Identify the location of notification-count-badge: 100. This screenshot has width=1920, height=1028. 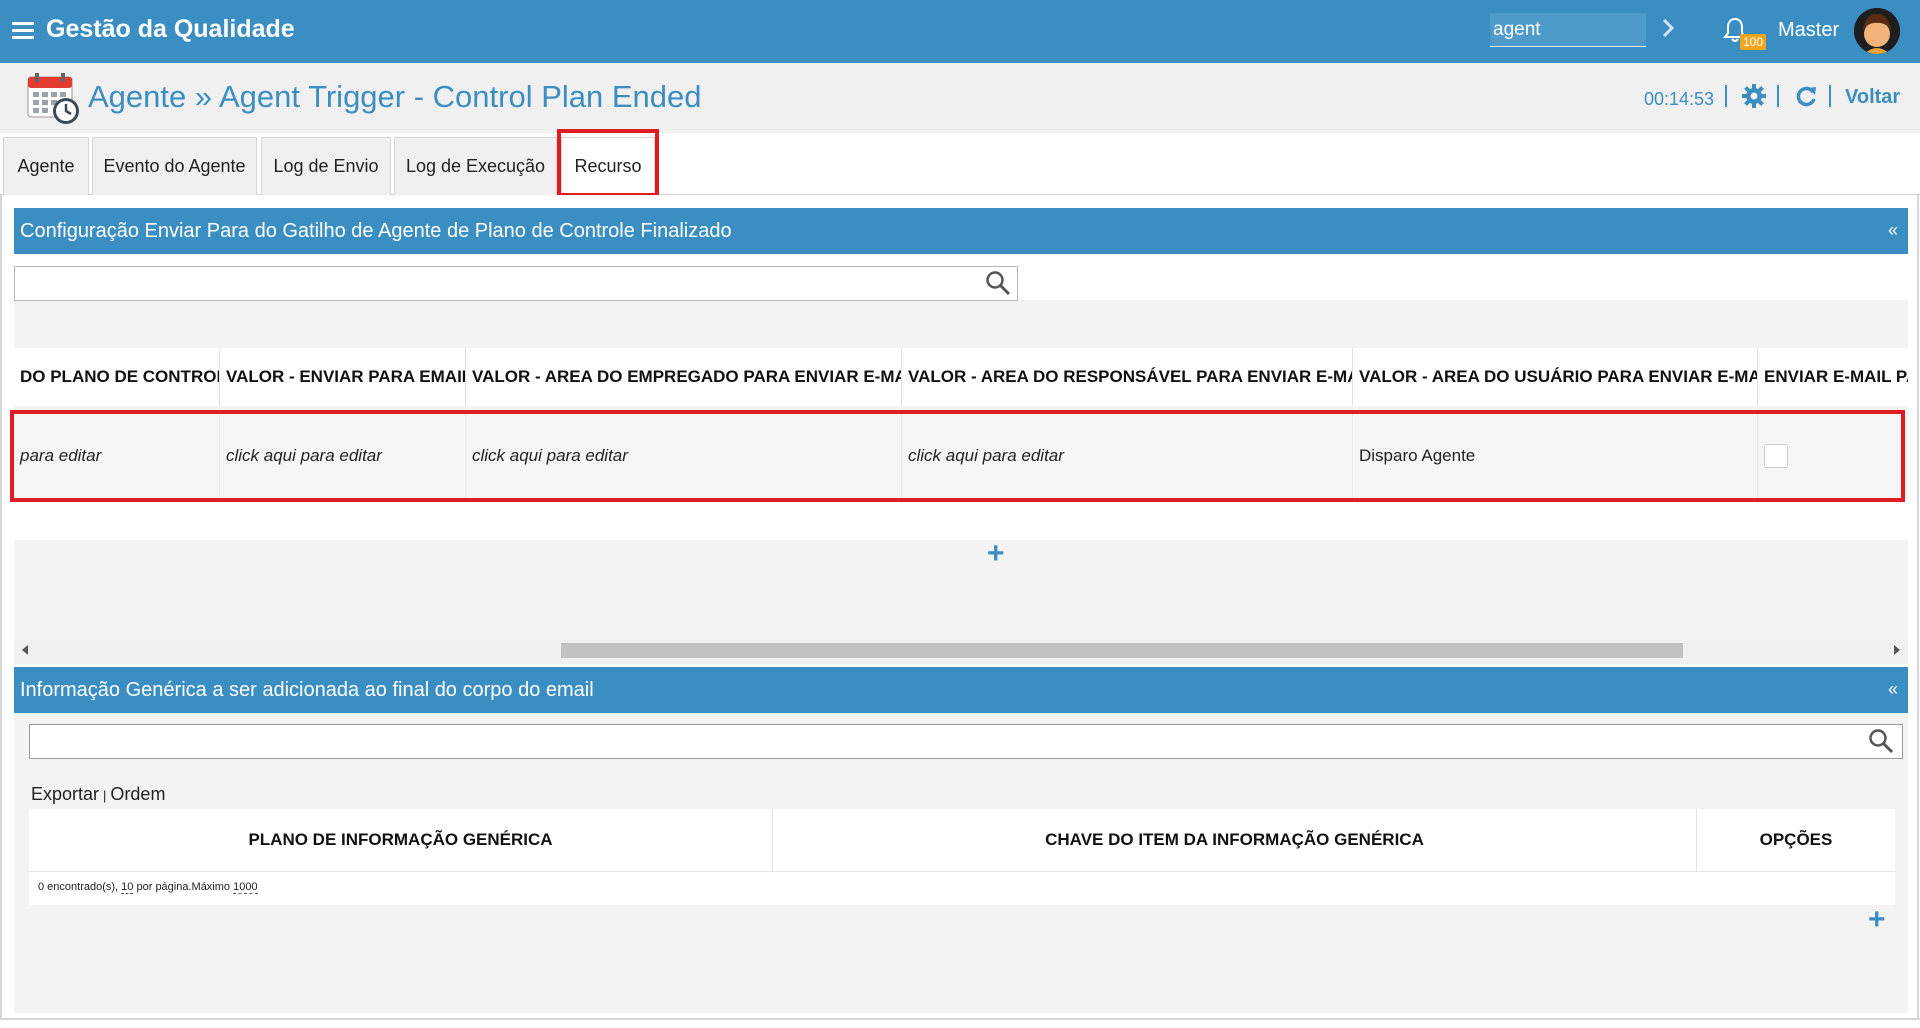
(1753, 42).